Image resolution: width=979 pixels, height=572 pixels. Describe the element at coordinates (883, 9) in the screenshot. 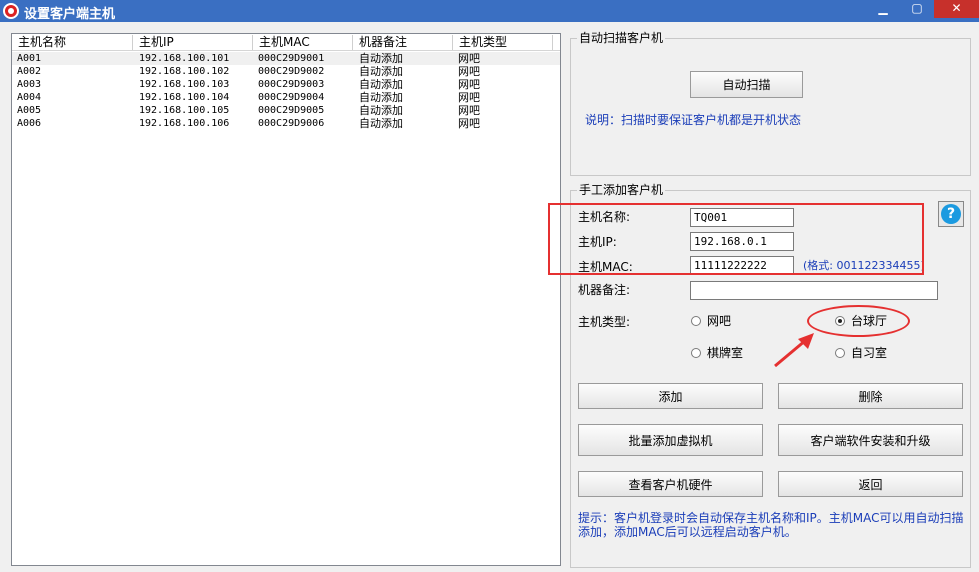

I see `minimize-button: ▁` at that location.